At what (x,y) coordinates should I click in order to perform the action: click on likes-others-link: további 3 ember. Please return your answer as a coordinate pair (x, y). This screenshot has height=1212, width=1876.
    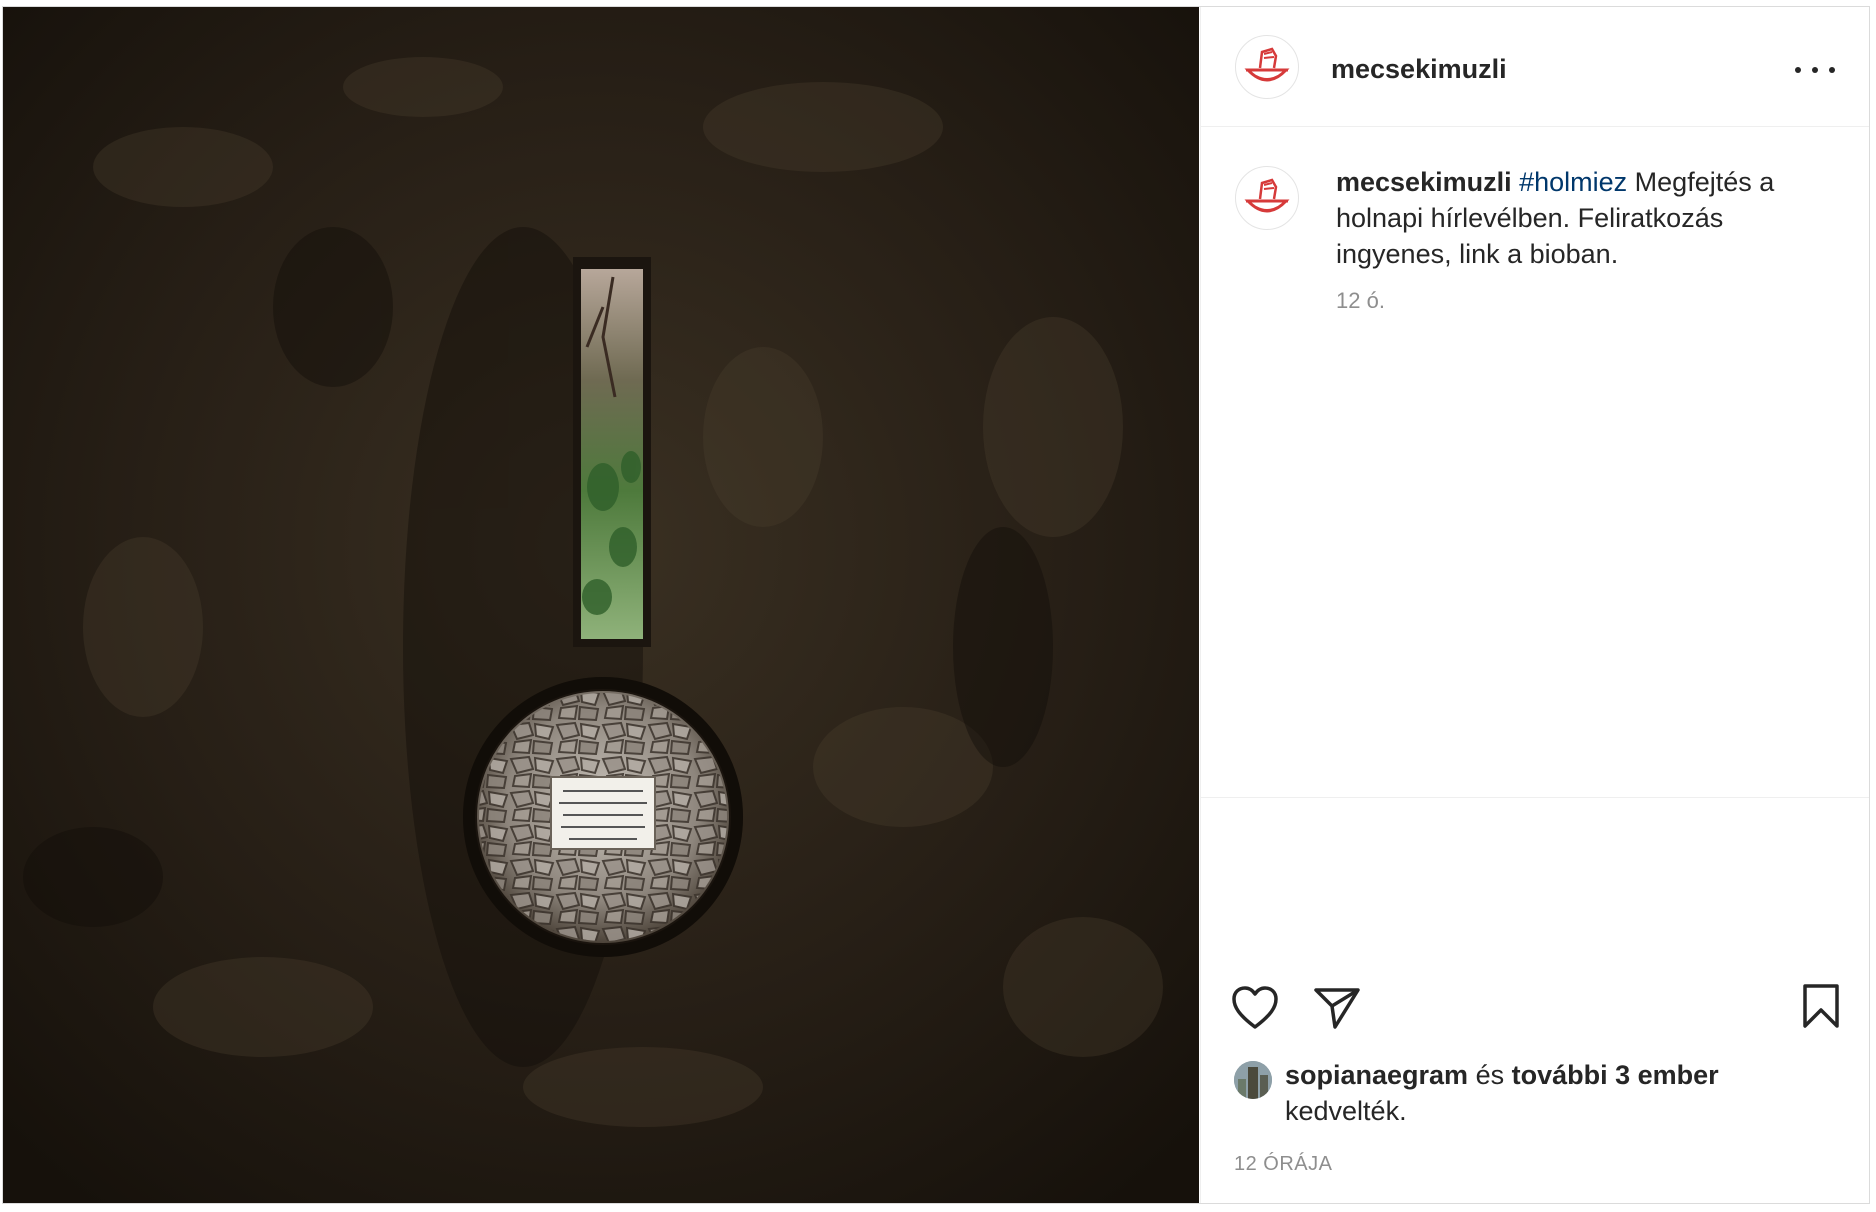
    Looking at the image, I should click on (1615, 1075).